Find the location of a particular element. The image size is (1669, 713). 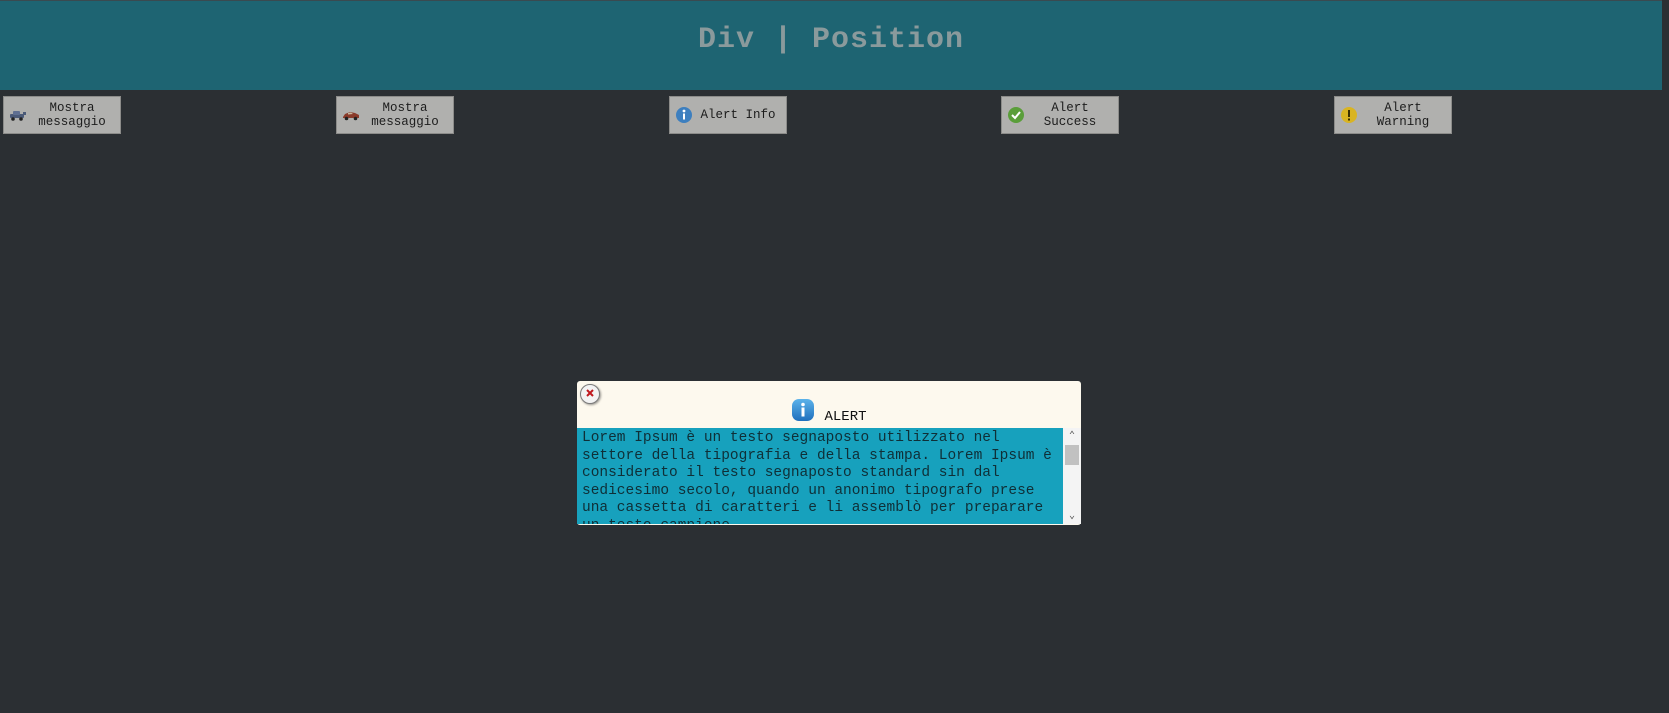

dialog-title: ALERT is located at coordinates (845, 417).